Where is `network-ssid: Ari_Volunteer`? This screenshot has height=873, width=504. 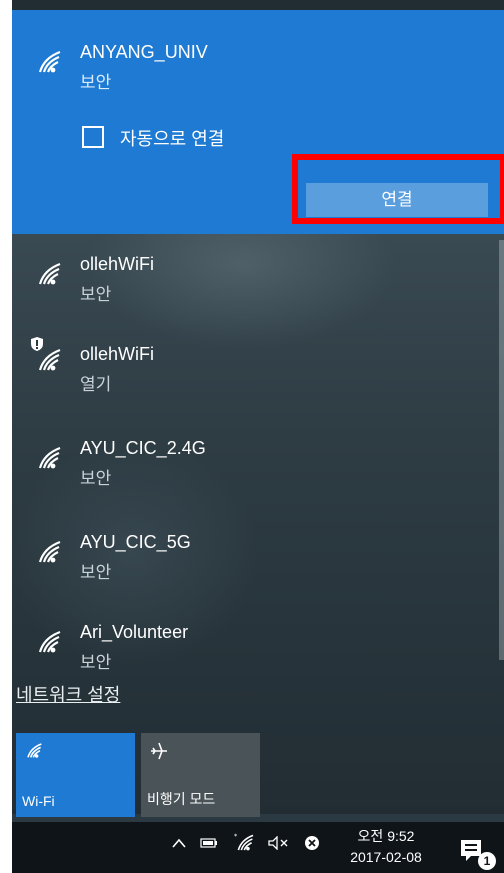
network-ssid: Ari_Volunteer is located at coordinates (134, 632).